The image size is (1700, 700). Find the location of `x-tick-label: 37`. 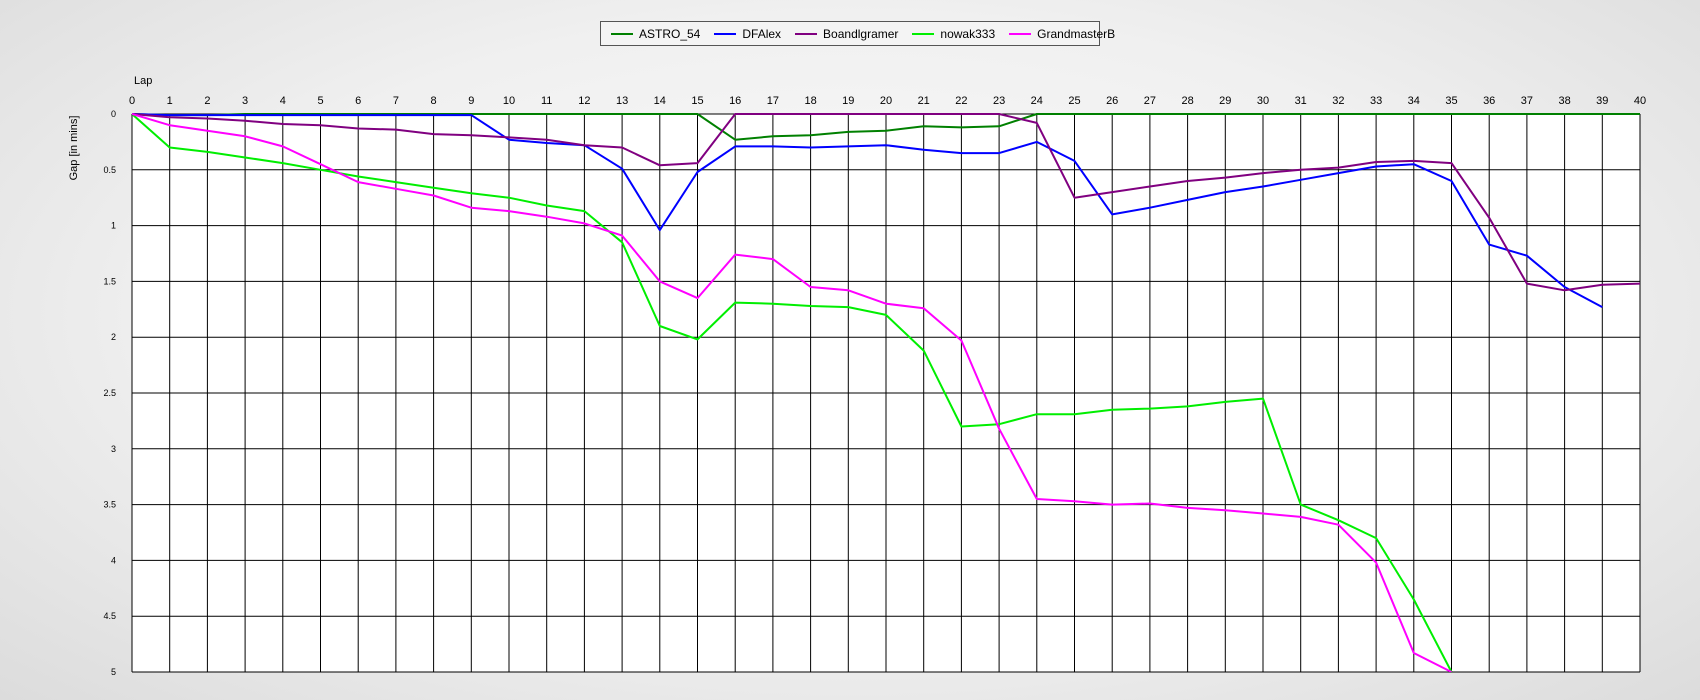

x-tick-label: 37 is located at coordinates (1527, 101).